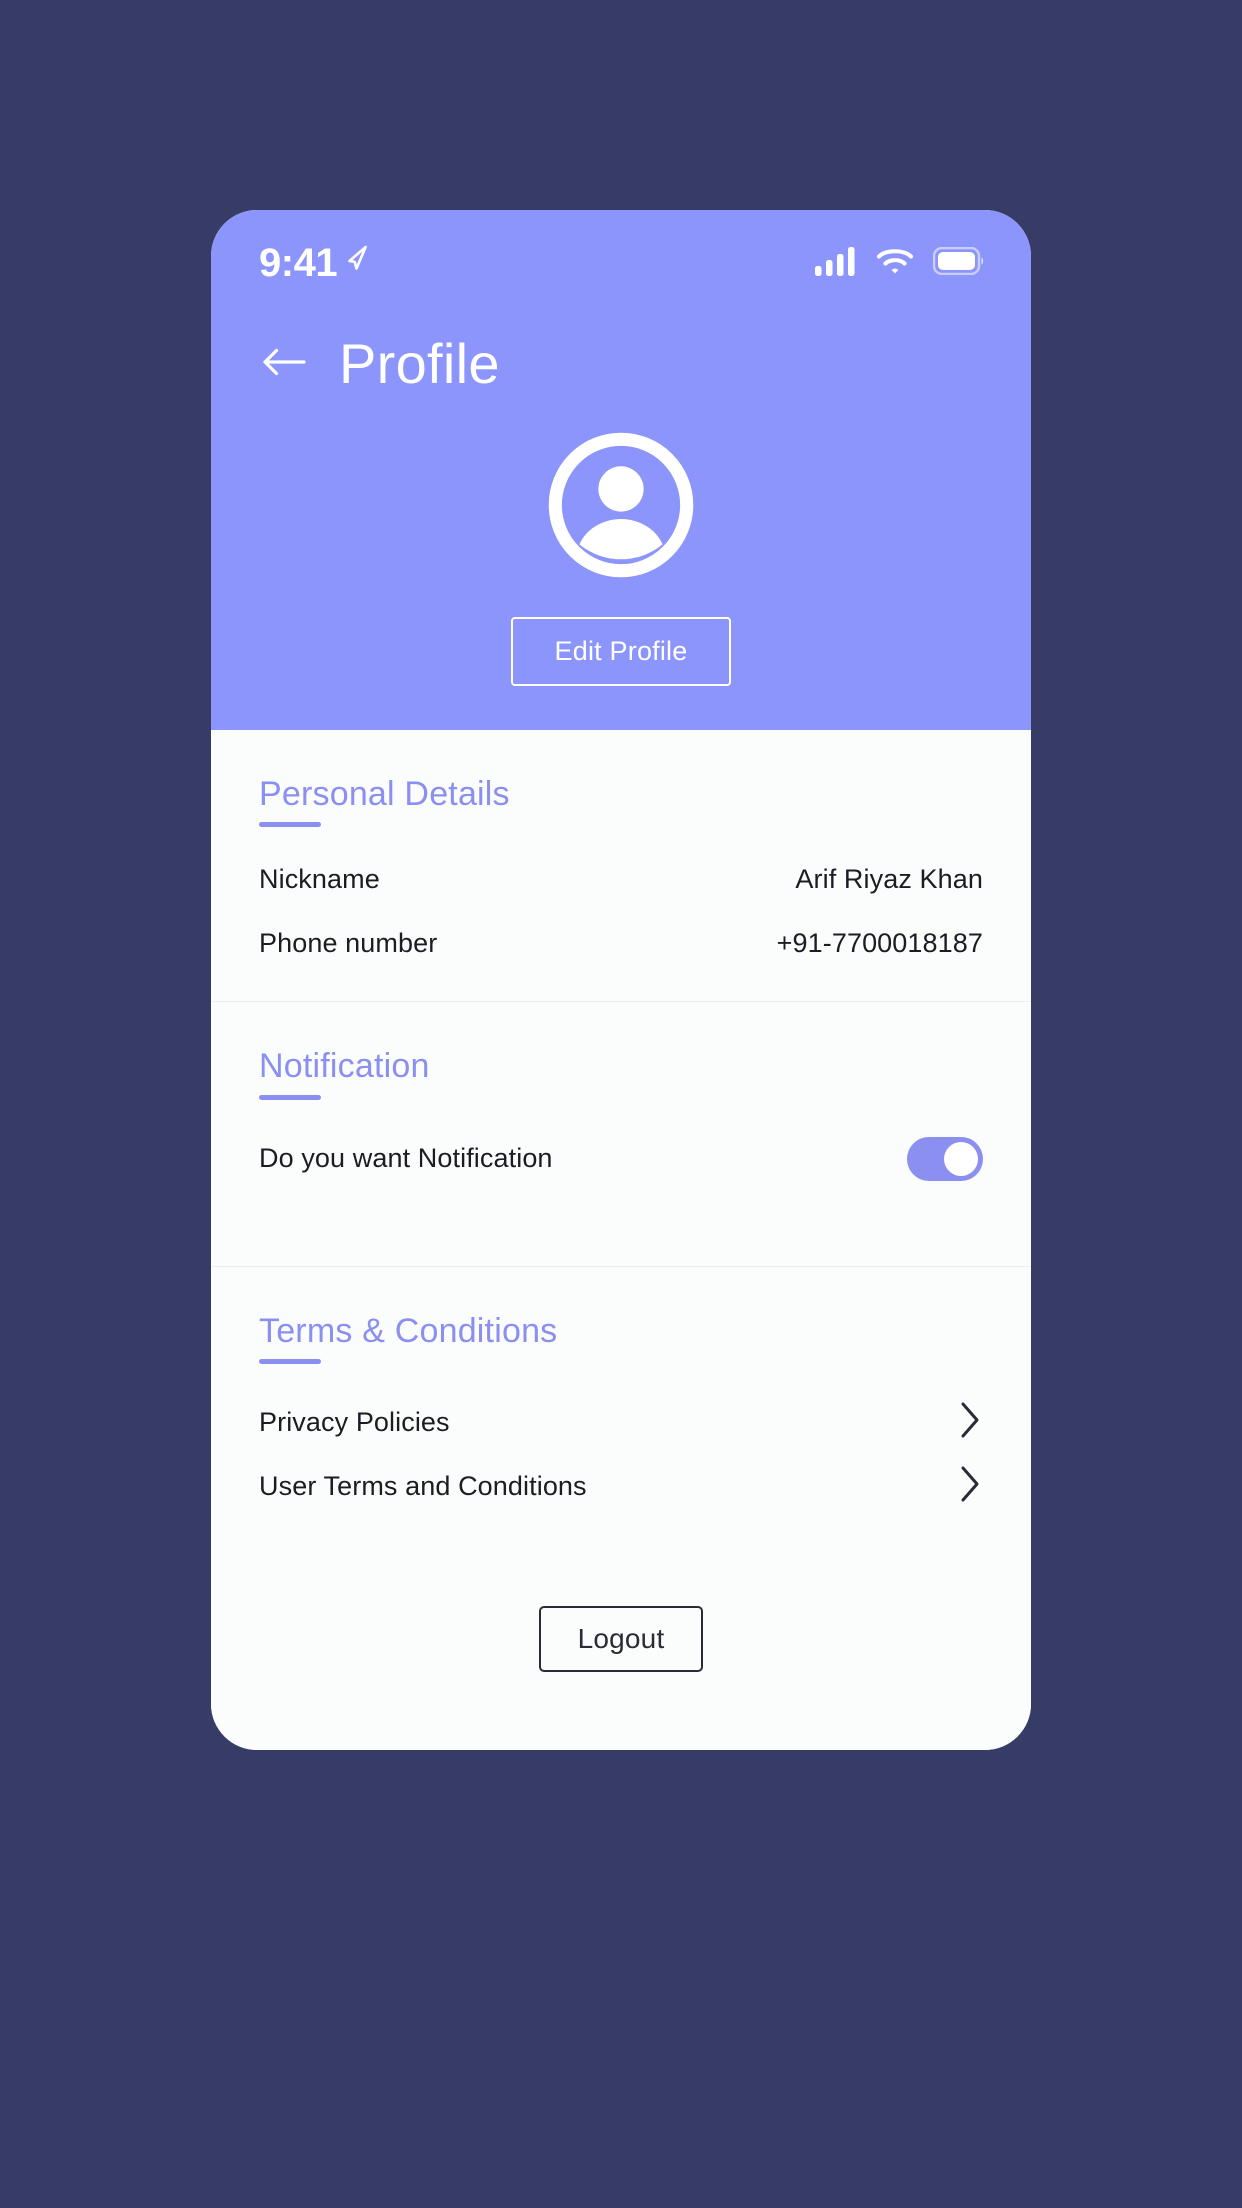  I want to click on user-avatar-icon, so click(621, 507).